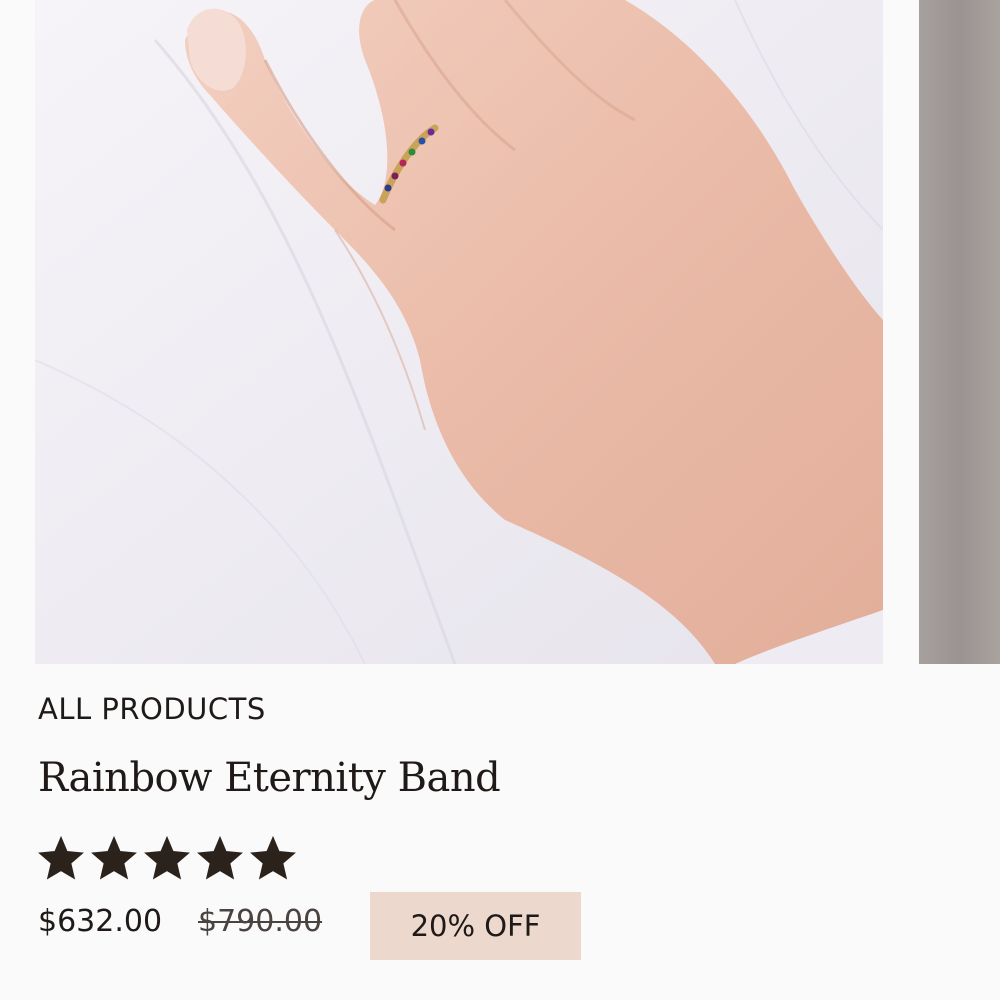 The height and width of the screenshot is (1000, 1000). What do you see at coordinates (100, 921) in the screenshot?
I see `price-current: $632.00` at bounding box center [100, 921].